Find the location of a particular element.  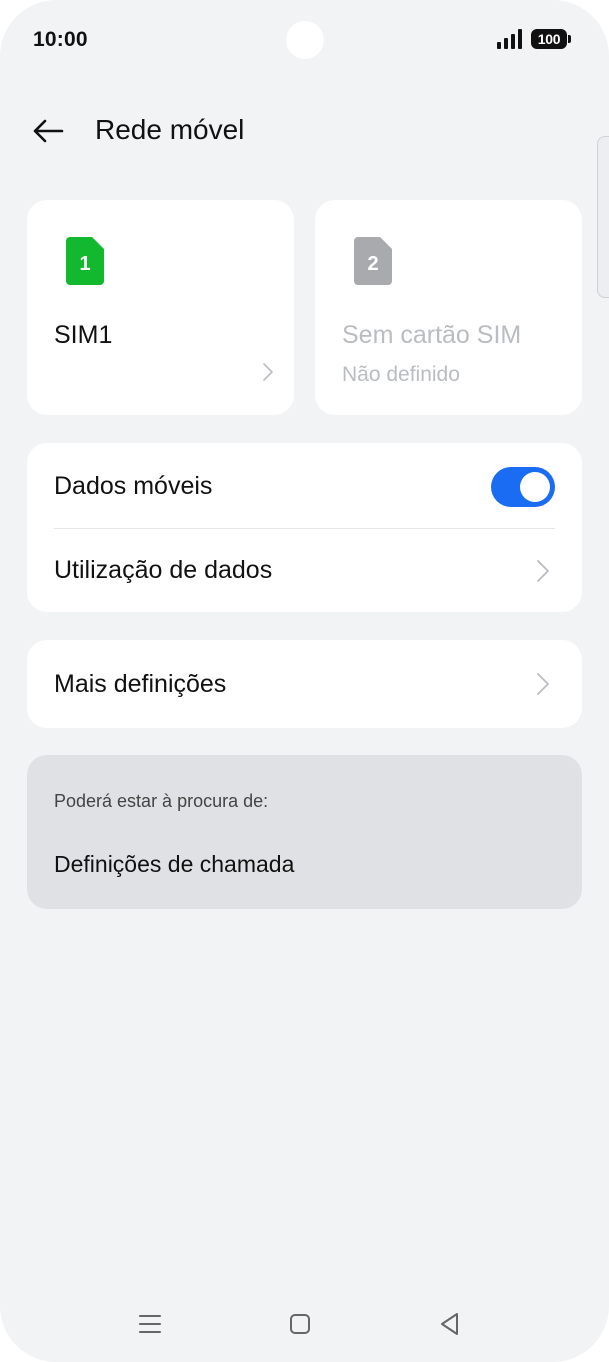

back-button is located at coordinates (48, 131).